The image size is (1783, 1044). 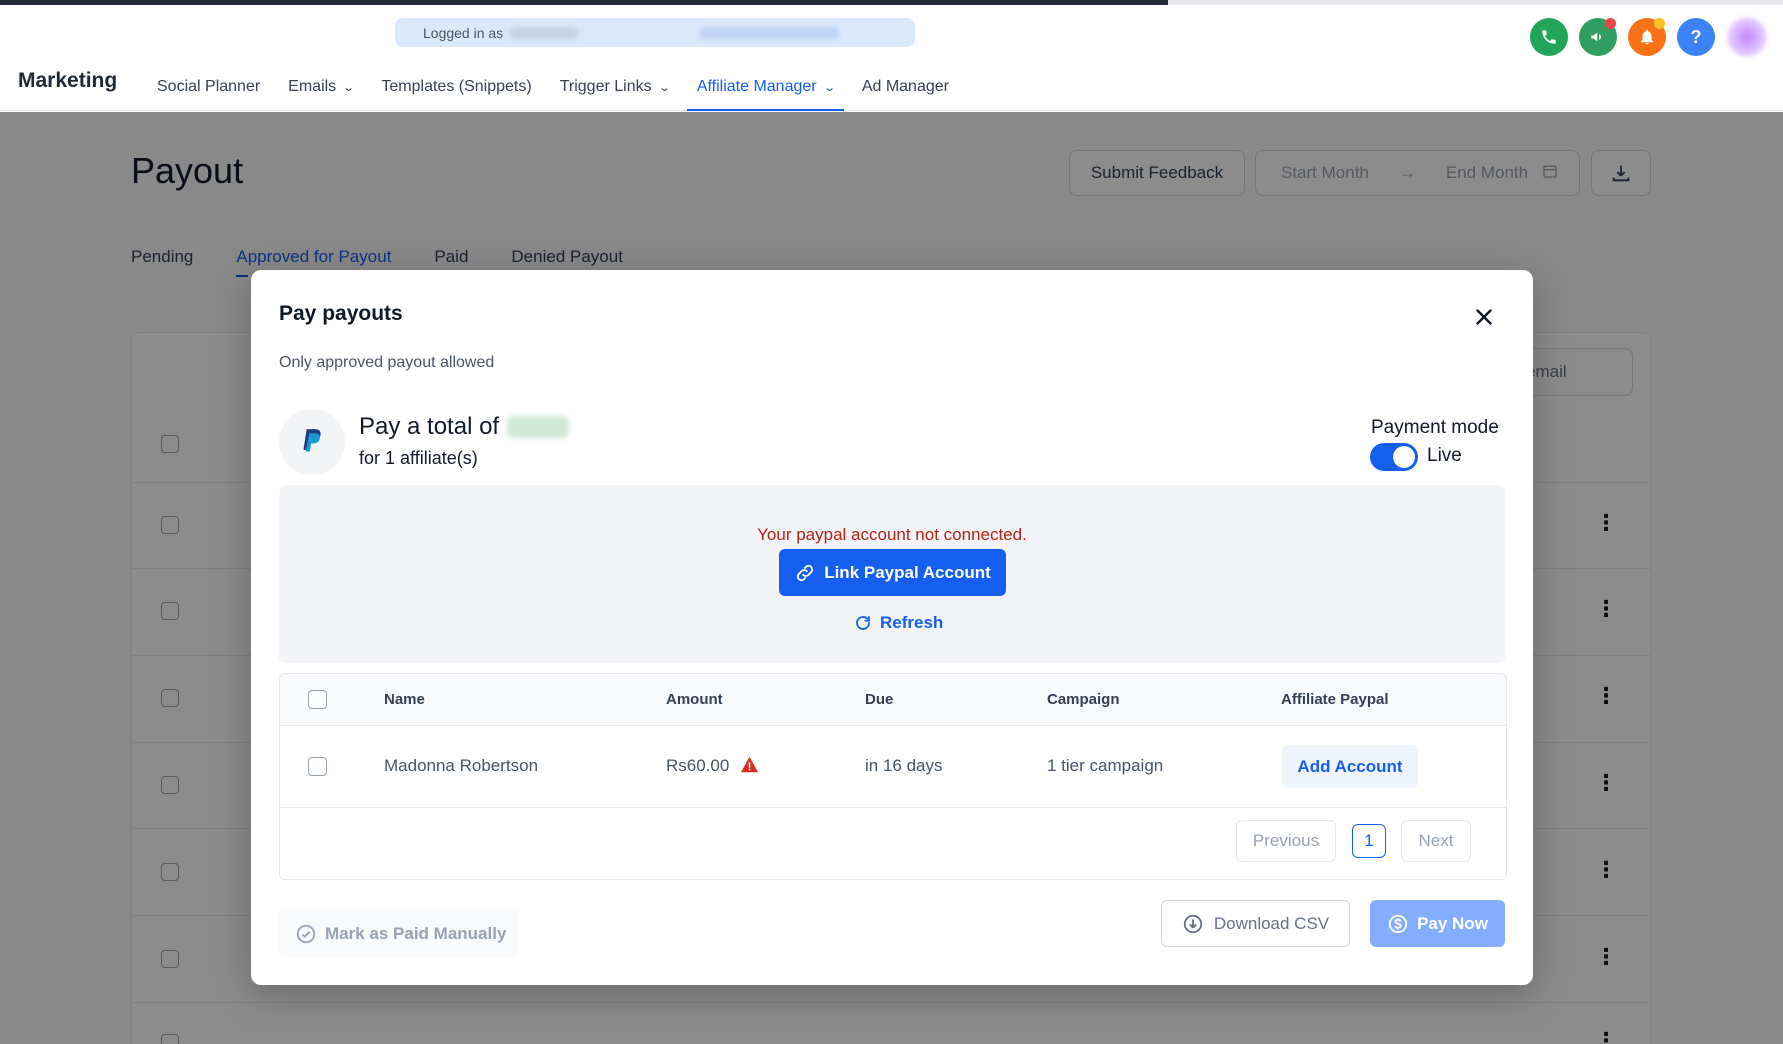 What do you see at coordinates (68, 80) in the screenshot?
I see `brand-title: Marketing` at bounding box center [68, 80].